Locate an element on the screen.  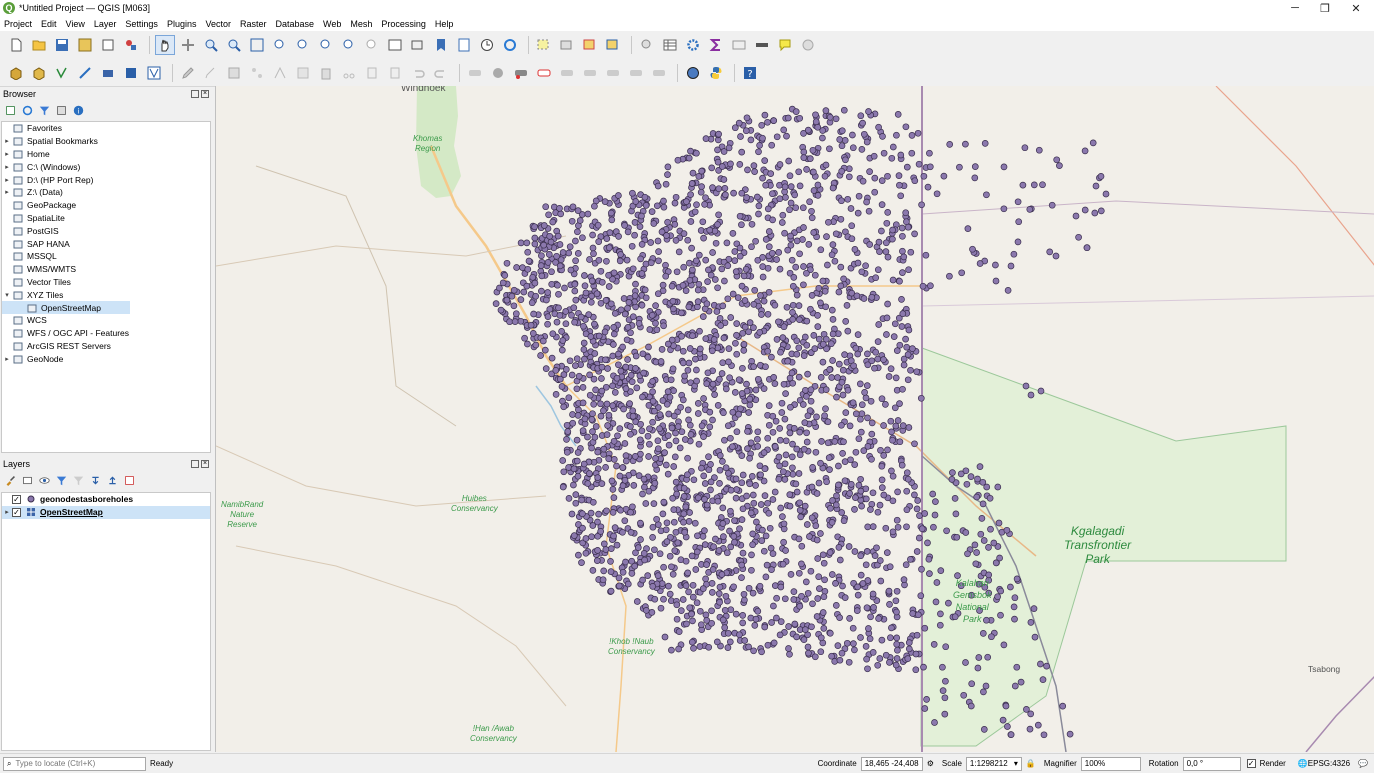
show-labels-button is located at coordinates (544, 73).